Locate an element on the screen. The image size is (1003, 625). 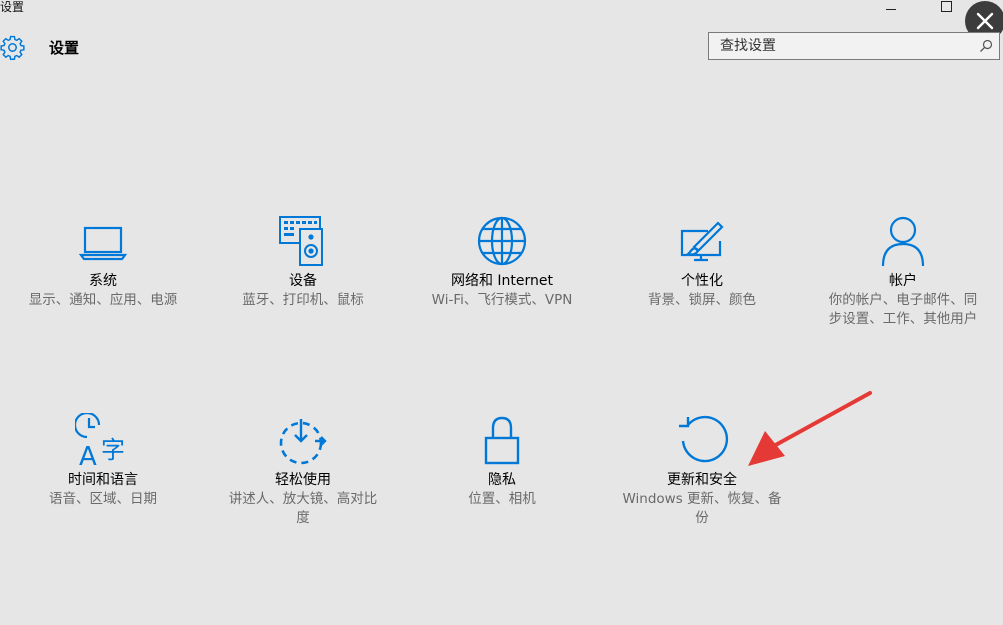
refresh-arrow-icon is located at coordinates (704, 439).